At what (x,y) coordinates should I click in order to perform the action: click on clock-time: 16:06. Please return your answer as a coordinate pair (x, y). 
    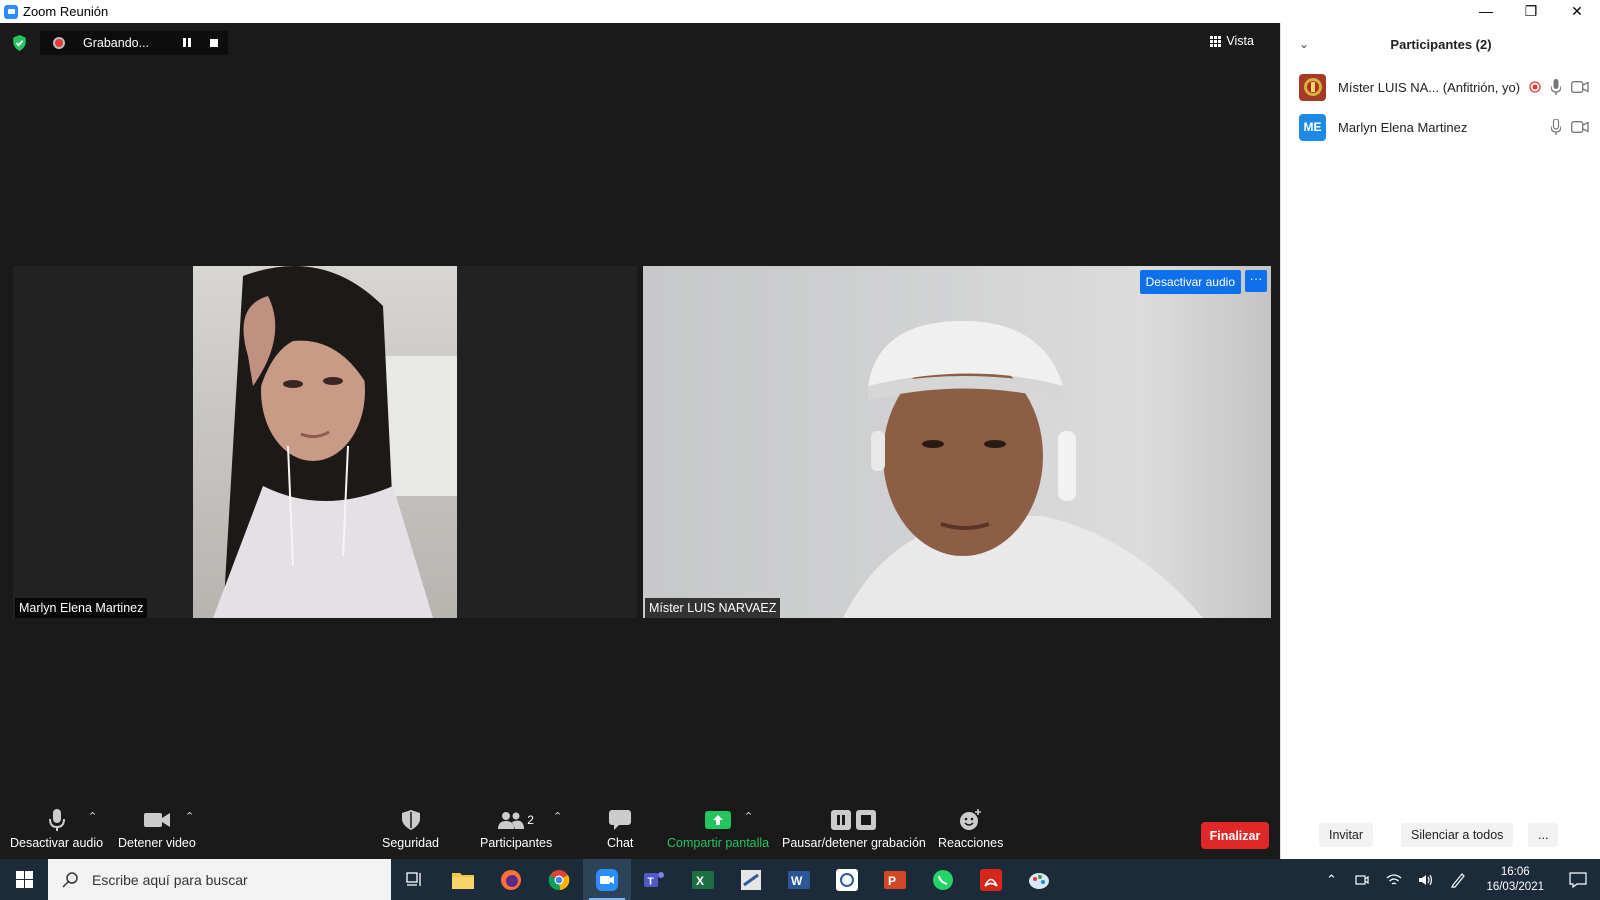
    Looking at the image, I should click on (1515, 871).